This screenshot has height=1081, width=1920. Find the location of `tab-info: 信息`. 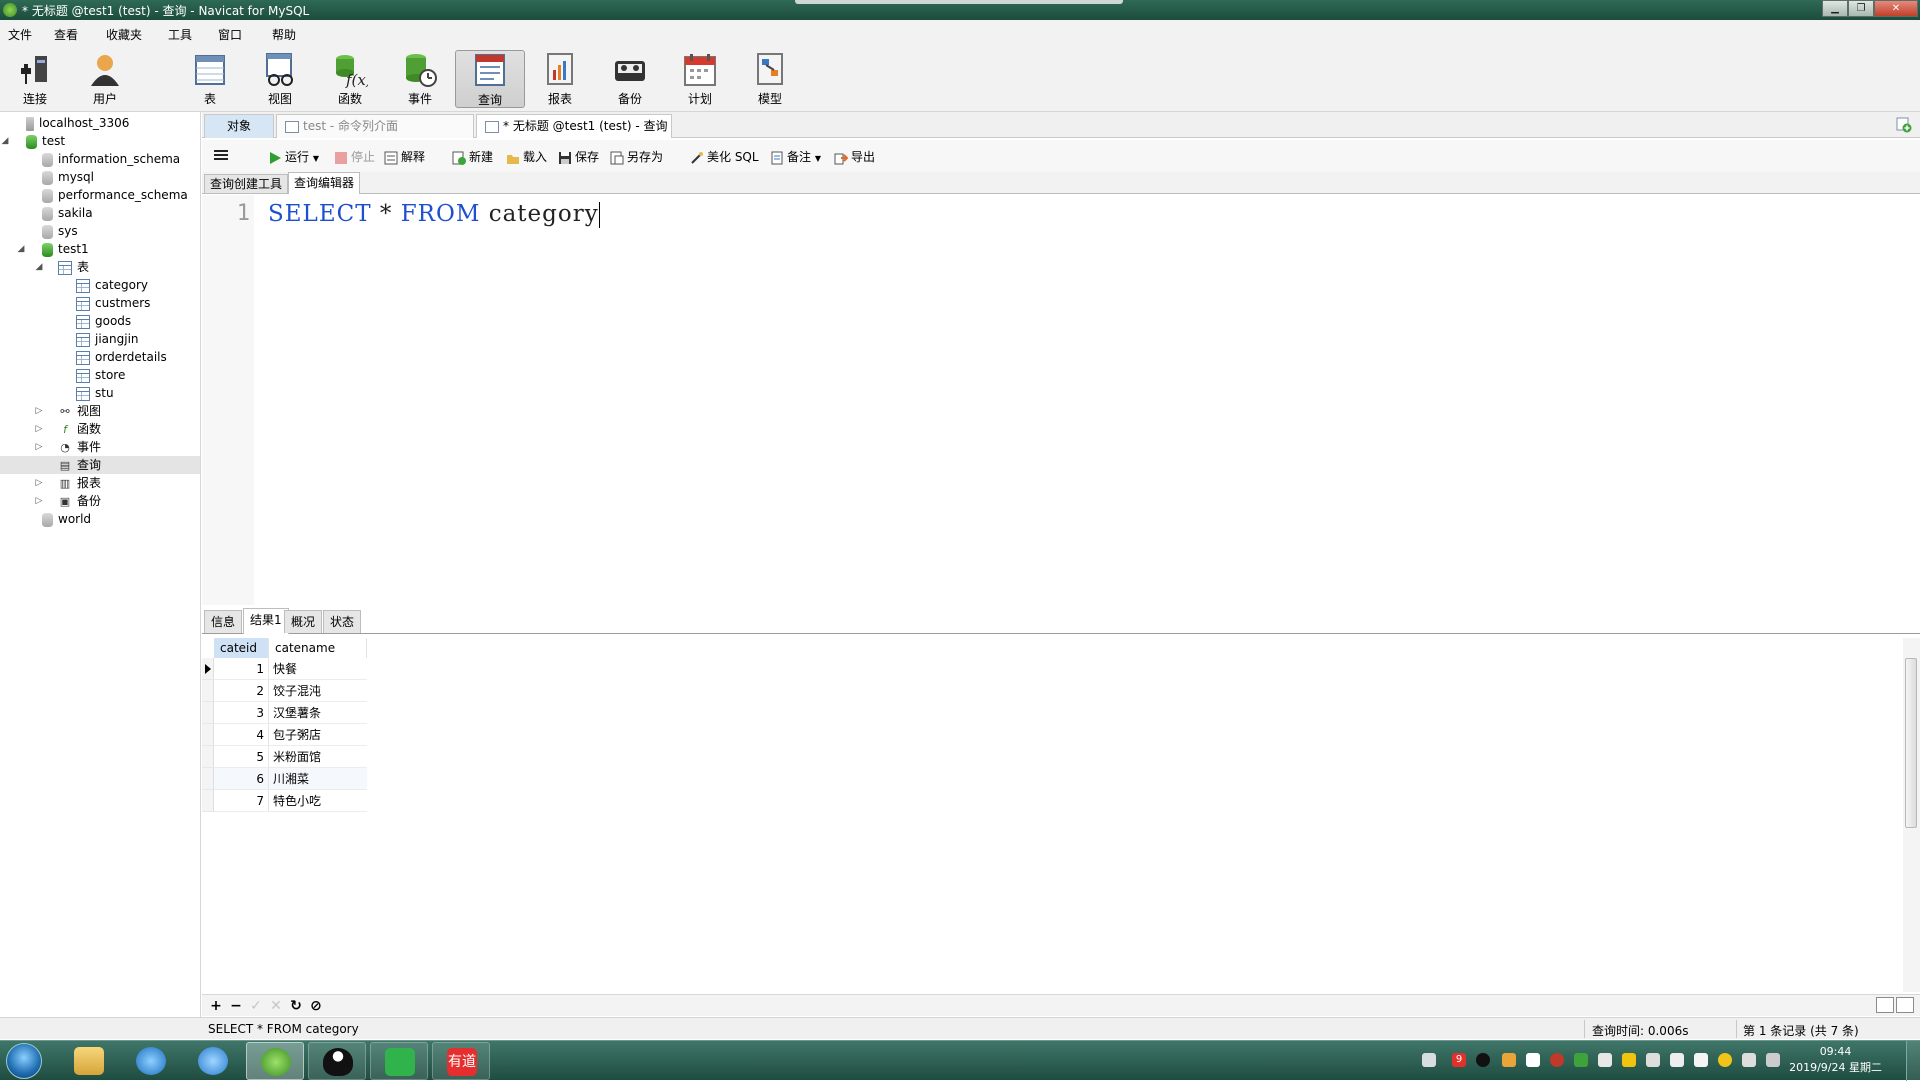

tab-info: 信息 is located at coordinates (223, 621).